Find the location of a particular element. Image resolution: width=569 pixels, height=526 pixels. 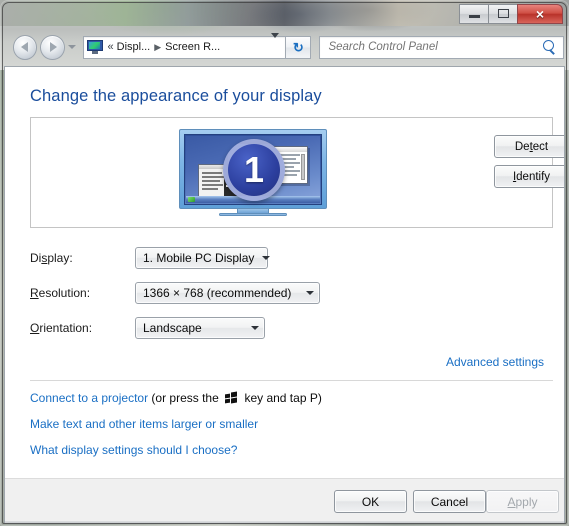

projector-text-post: key and tap P) is located at coordinates (281, 398).